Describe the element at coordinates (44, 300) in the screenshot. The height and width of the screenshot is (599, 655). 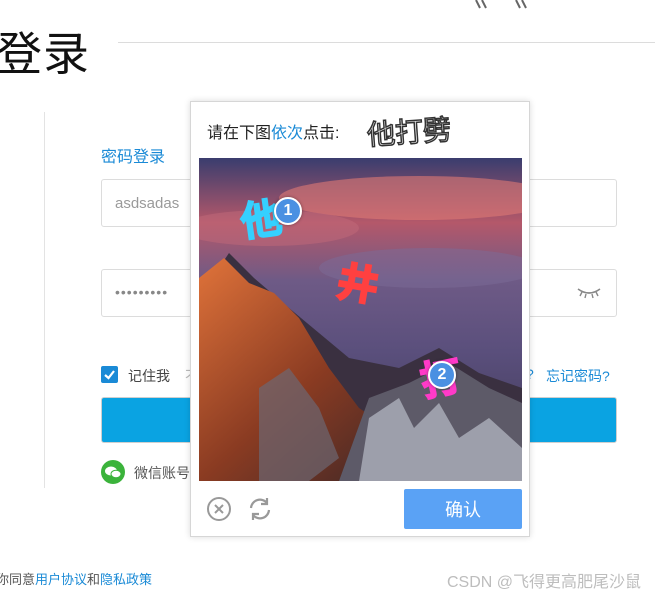
I see `left-divider` at that location.